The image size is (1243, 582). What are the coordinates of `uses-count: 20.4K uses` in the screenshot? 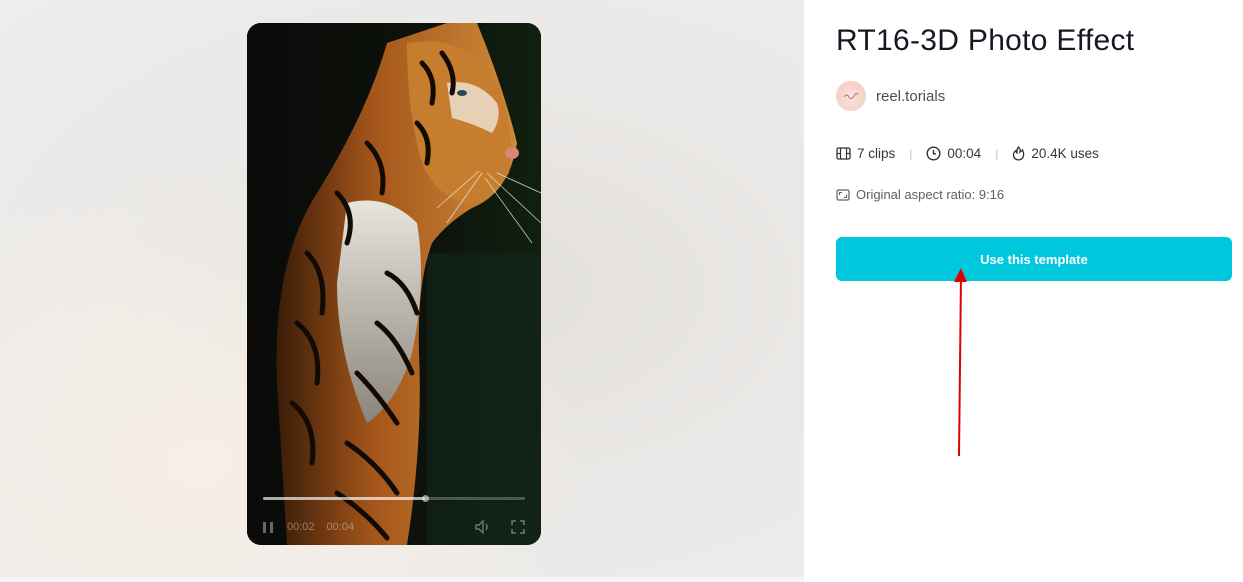 It's located at (1065, 153).